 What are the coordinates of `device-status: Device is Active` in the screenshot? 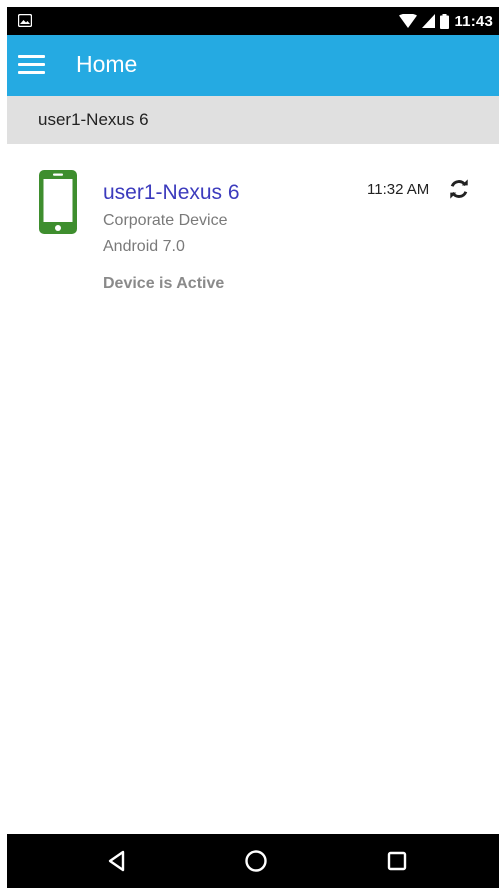 It's located at (164, 283).